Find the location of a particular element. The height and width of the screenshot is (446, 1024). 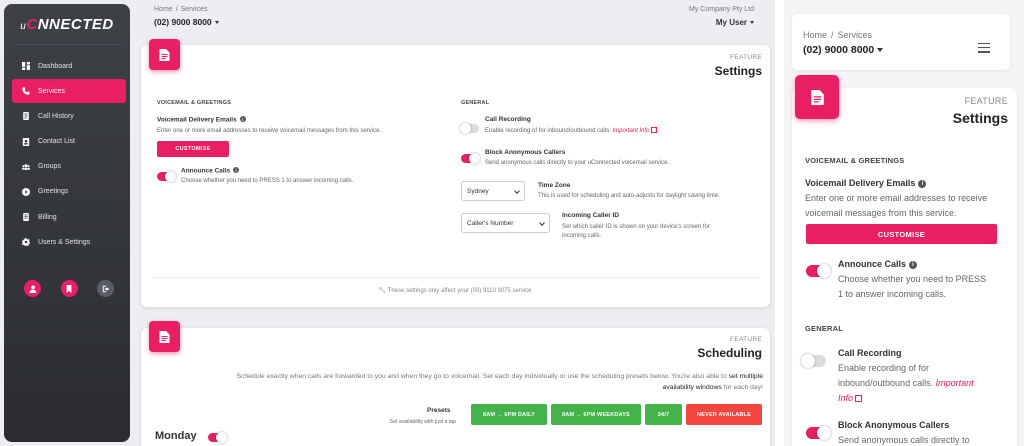

call-recording-label: Call Recording is located at coordinates (508, 119).